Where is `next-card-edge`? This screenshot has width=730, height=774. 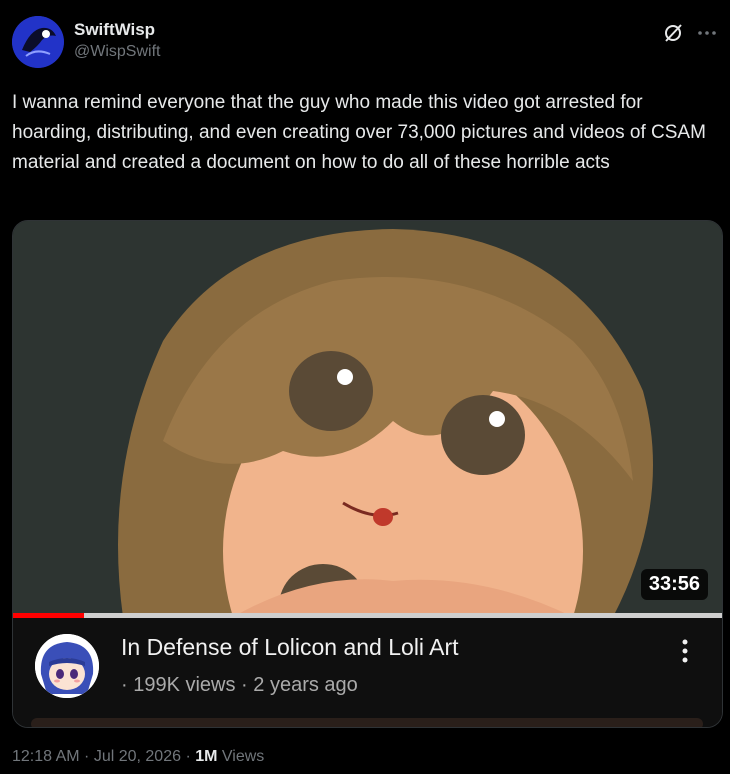 next-card-edge is located at coordinates (367, 722).